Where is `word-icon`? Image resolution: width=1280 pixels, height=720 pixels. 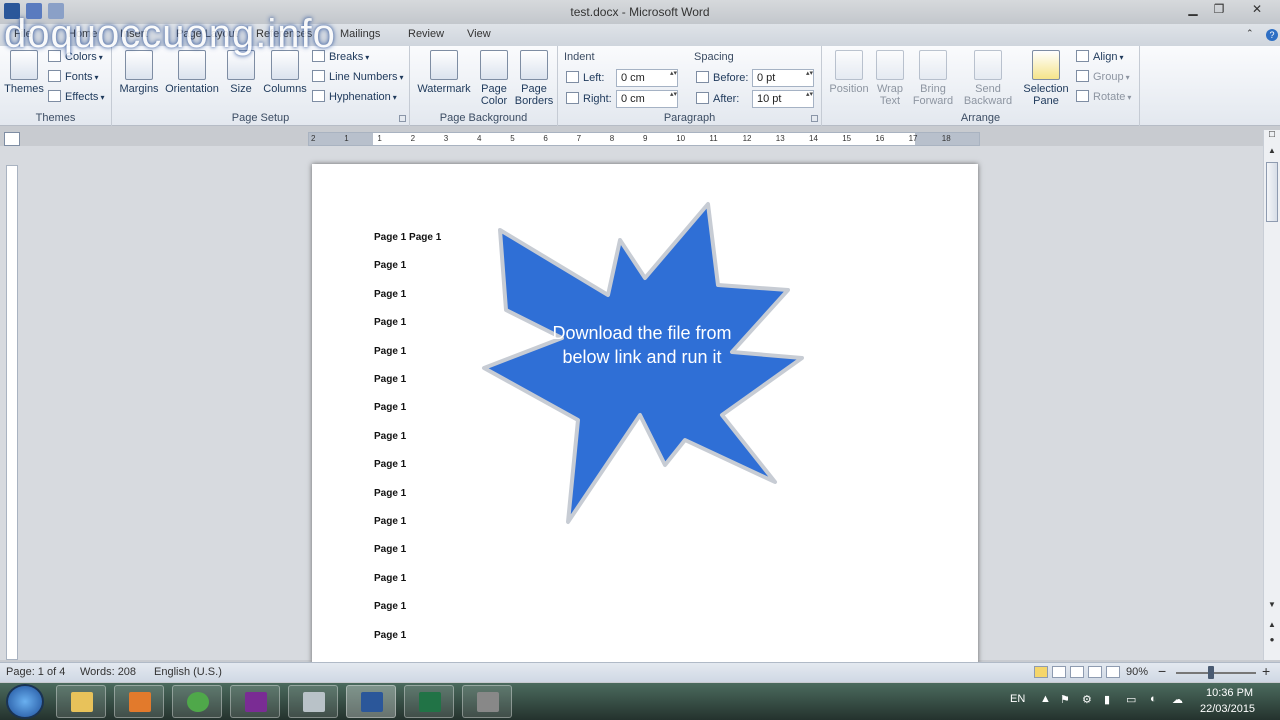 word-icon is located at coordinates (371, 701).